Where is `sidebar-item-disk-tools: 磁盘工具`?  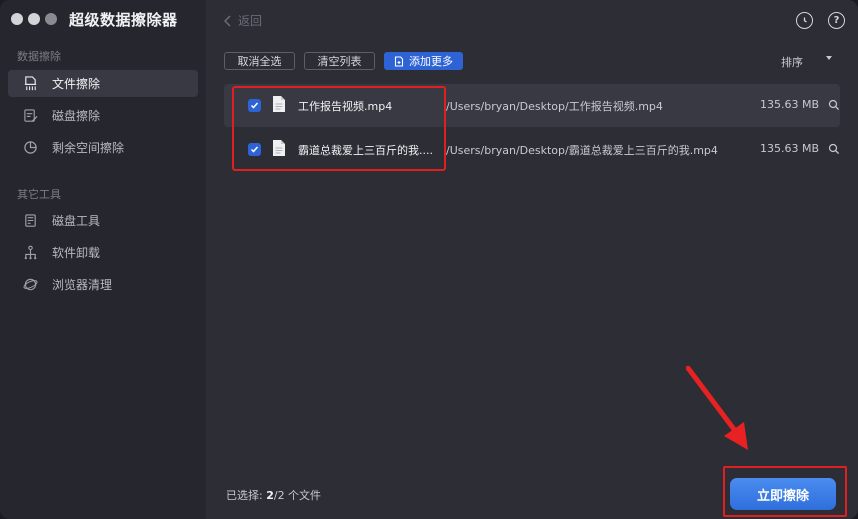
sidebar-item-disk-tools: 磁盘工具 is located at coordinates (103, 220).